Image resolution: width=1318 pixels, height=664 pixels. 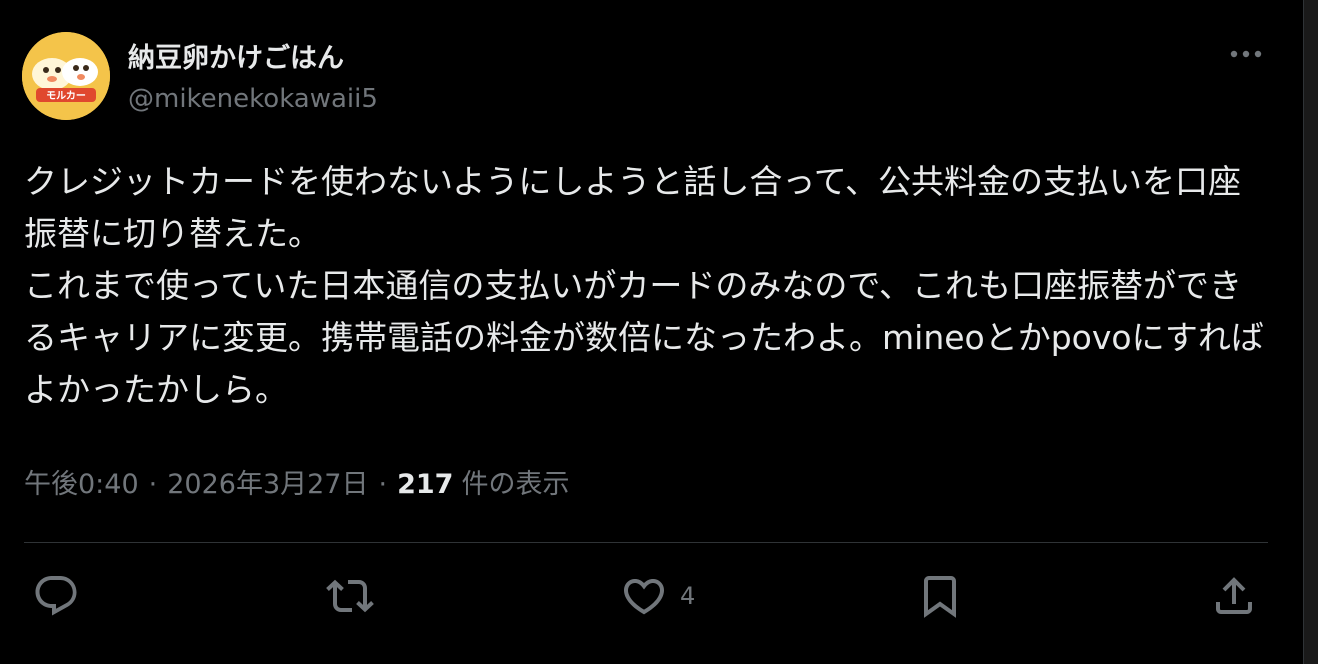 I want to click on avatar-text: モルカー, so click(x=66, y=96).